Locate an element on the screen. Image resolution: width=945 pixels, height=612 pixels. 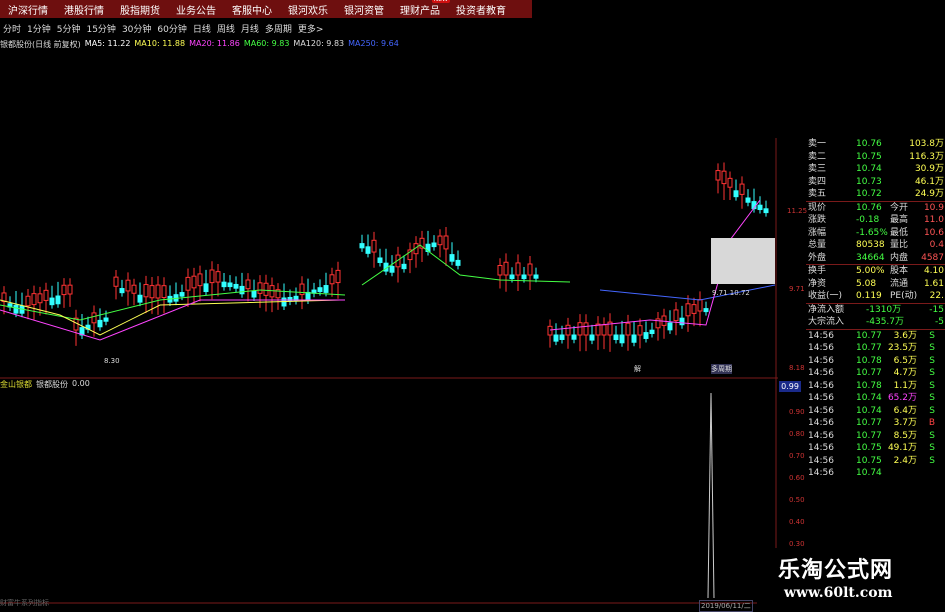
trade-volume: 3.7万 is located at coordinates (905, 423).